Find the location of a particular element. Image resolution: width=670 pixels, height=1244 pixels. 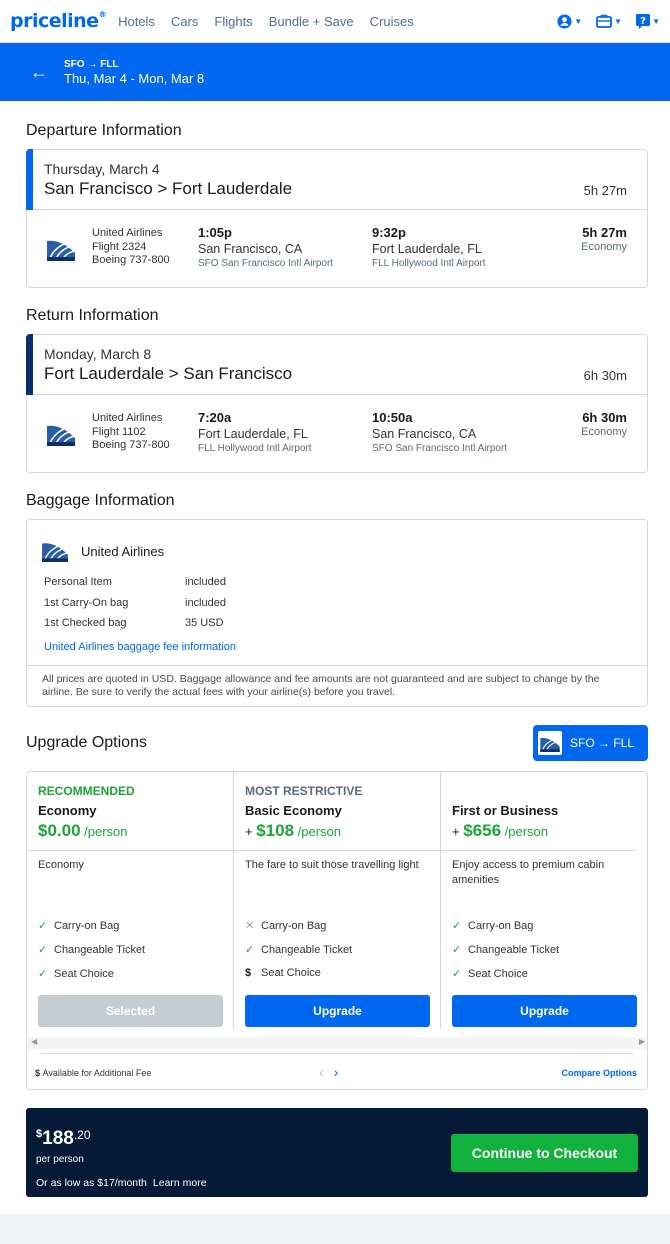

upgrade-route-badge: SFO → FLL is located at coordinates (590, 743).